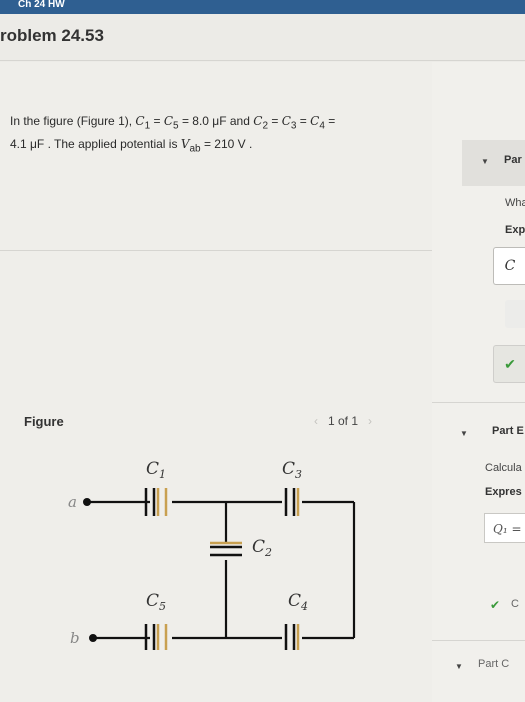 The width and height of the screenshot is (525, 702). I want to click on label-c4: C4, so click(298, 602).